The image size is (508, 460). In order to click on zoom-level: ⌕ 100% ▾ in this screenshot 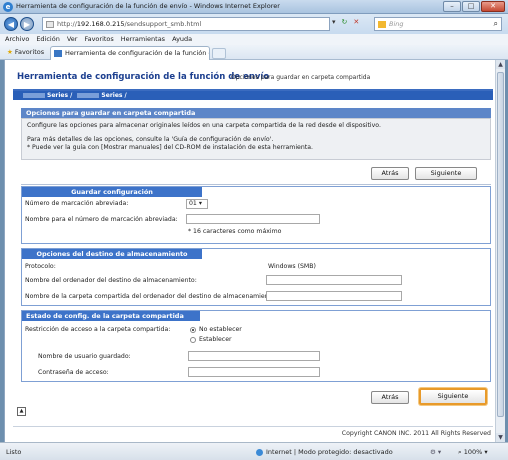, I will do `click(473, 452)`.